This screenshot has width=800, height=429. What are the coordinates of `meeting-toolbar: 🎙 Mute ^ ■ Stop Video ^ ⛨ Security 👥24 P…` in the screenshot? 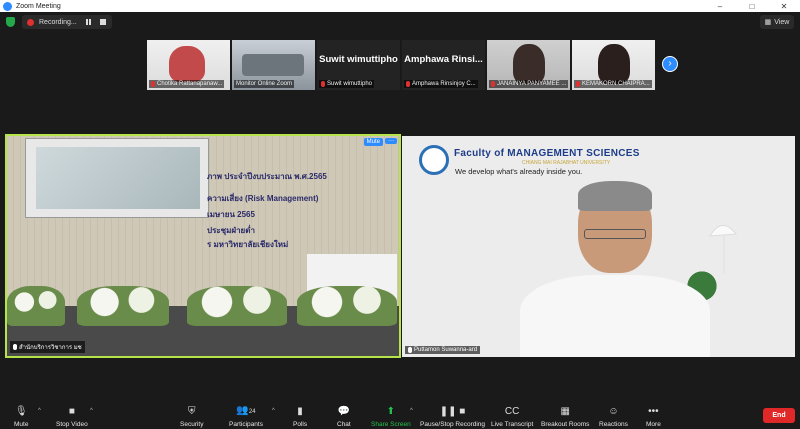 It's located at (400, 414).